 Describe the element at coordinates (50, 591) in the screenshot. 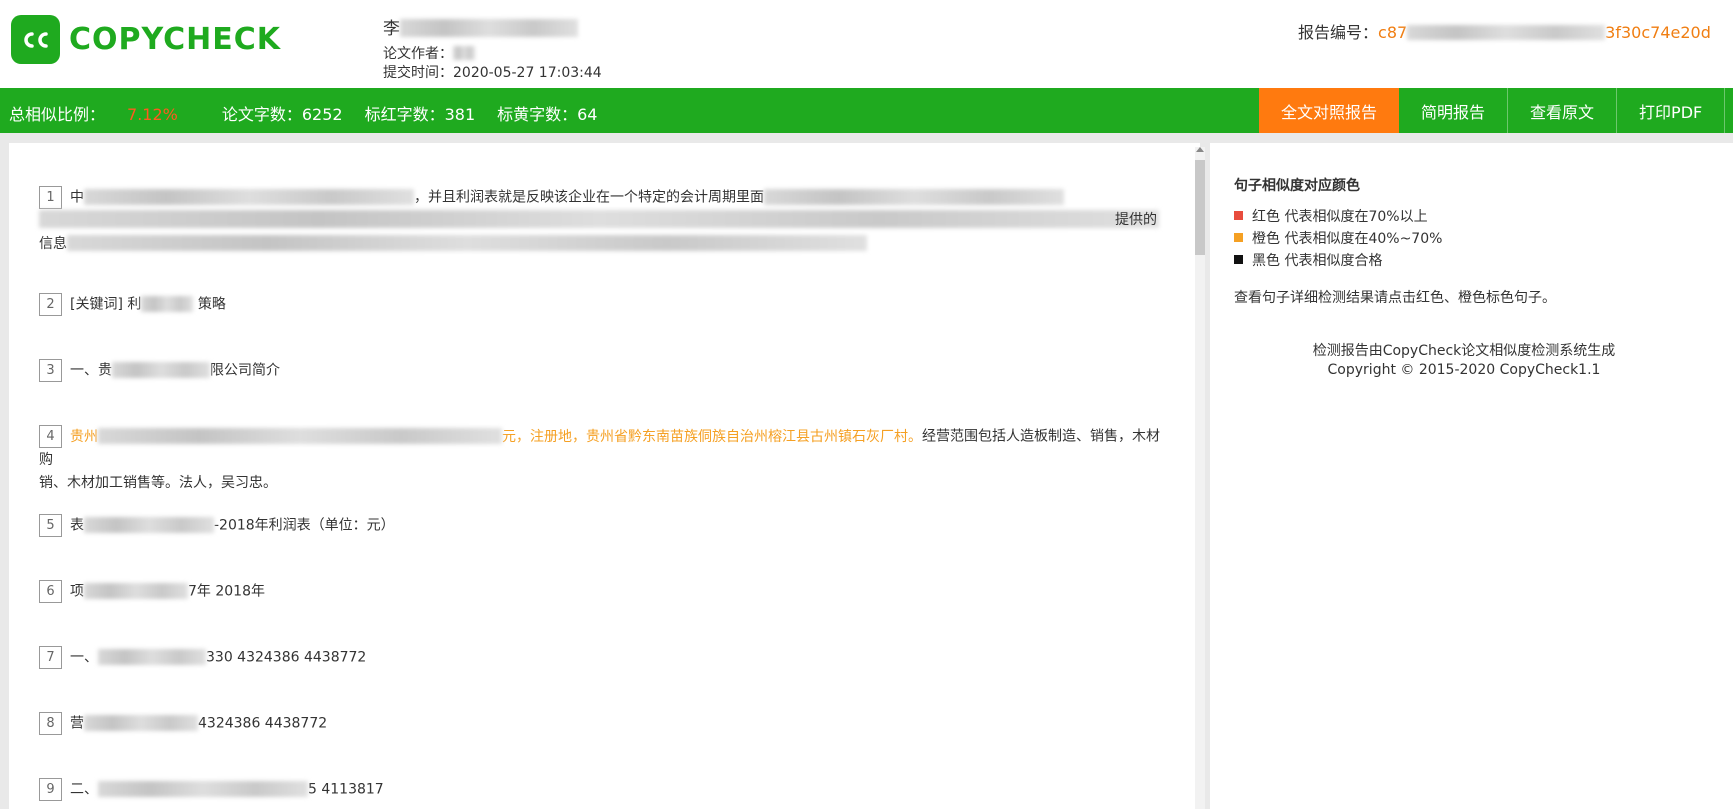

I see `paragraph-number: 6` at that location.